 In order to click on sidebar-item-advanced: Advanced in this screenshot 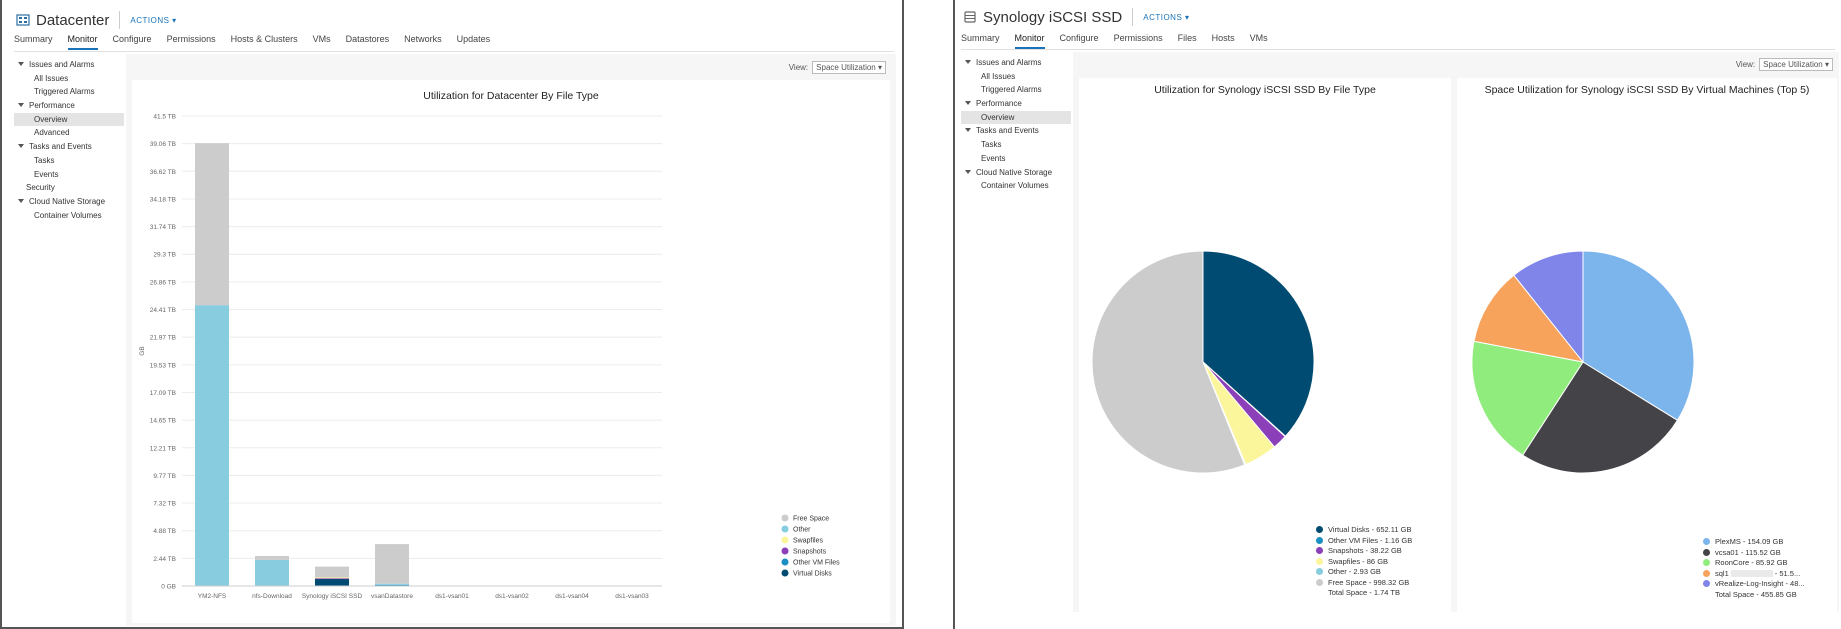, I will do `click(69, 133)`.